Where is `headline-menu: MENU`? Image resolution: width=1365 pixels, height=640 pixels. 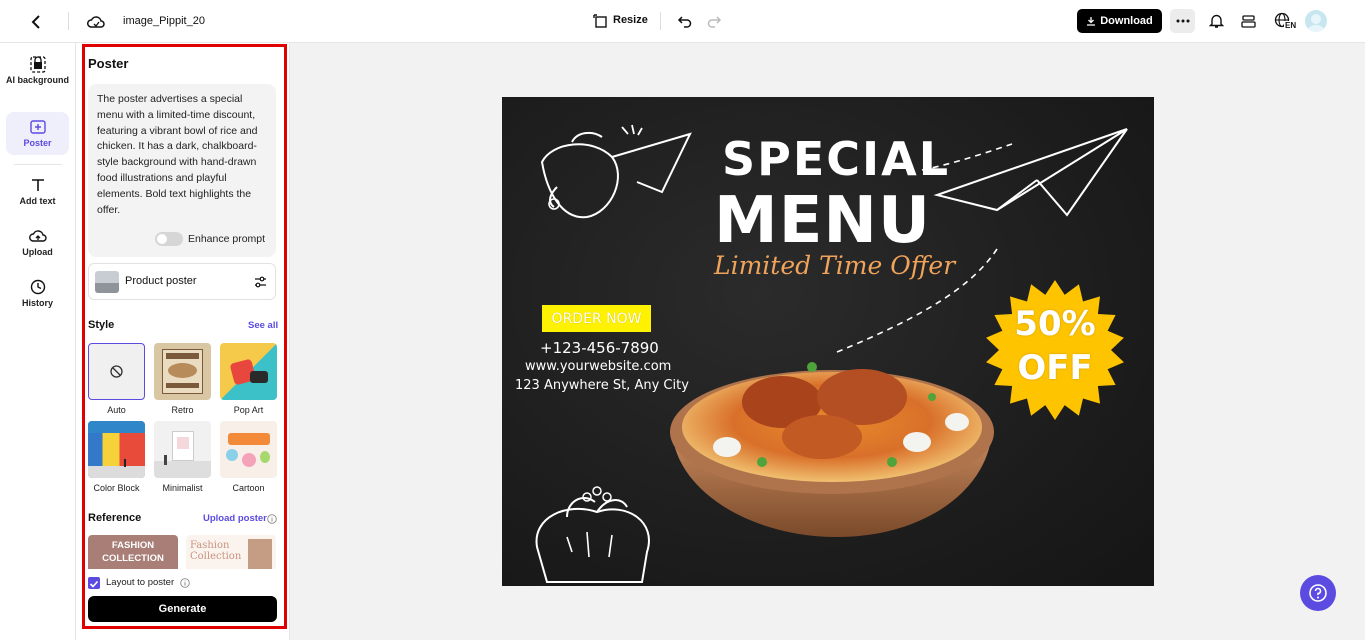
headline-menu: MENU is located at coordinates (822, 221).